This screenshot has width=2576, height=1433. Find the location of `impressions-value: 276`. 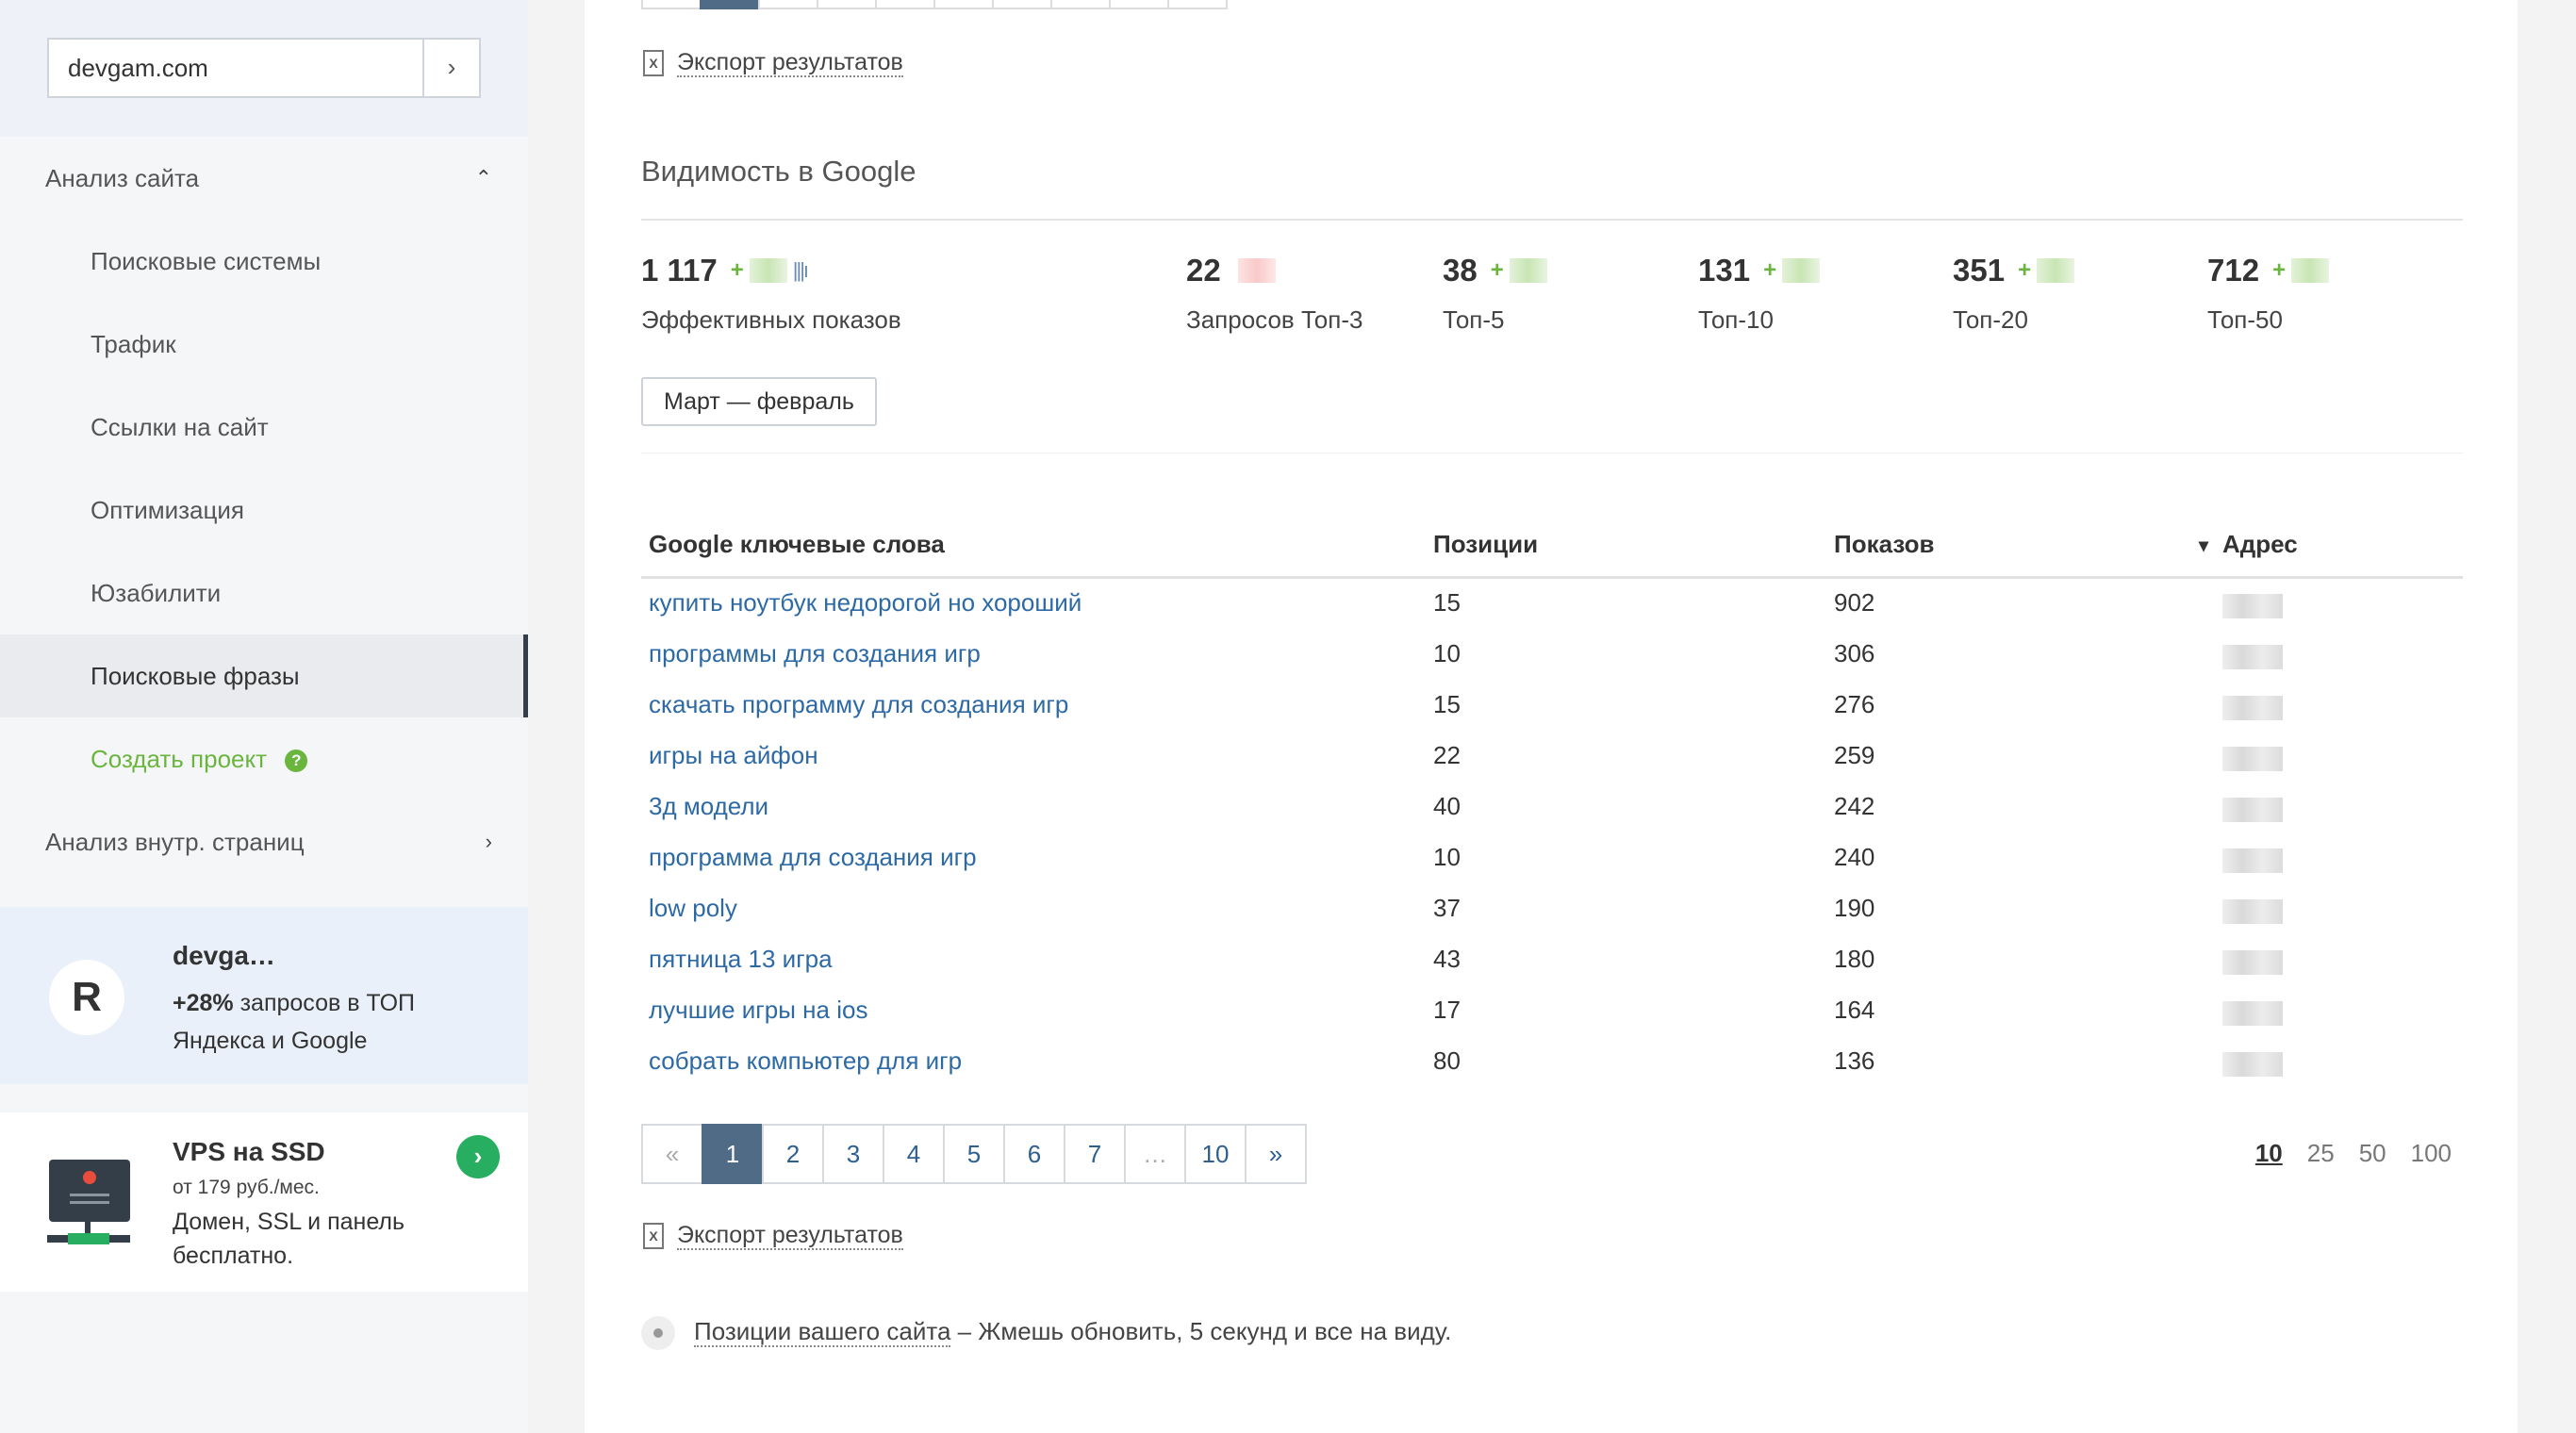

impressions-value: 276 is located at coordinates (1854, 704).